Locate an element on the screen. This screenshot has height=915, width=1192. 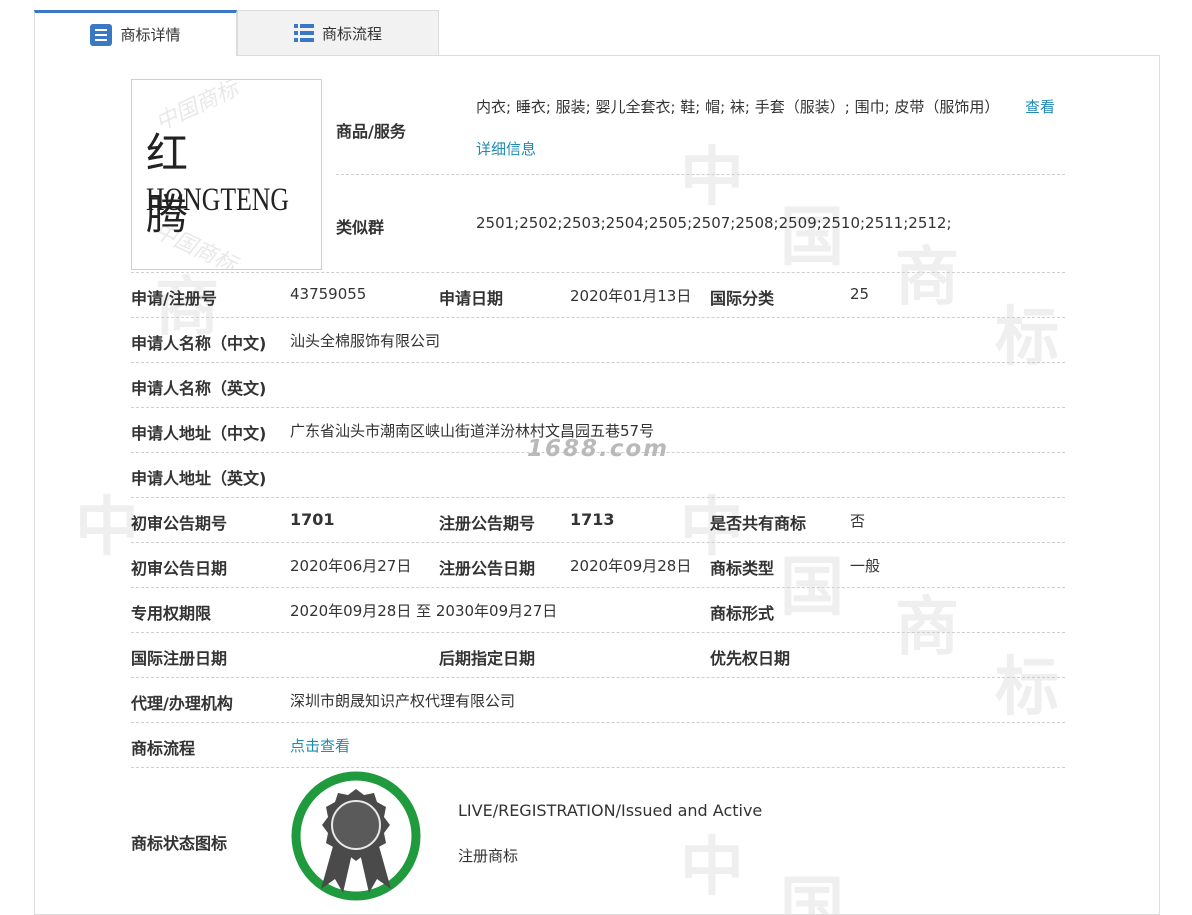
status-value-cn: 注册商标 is located at coordinates (488, 856).